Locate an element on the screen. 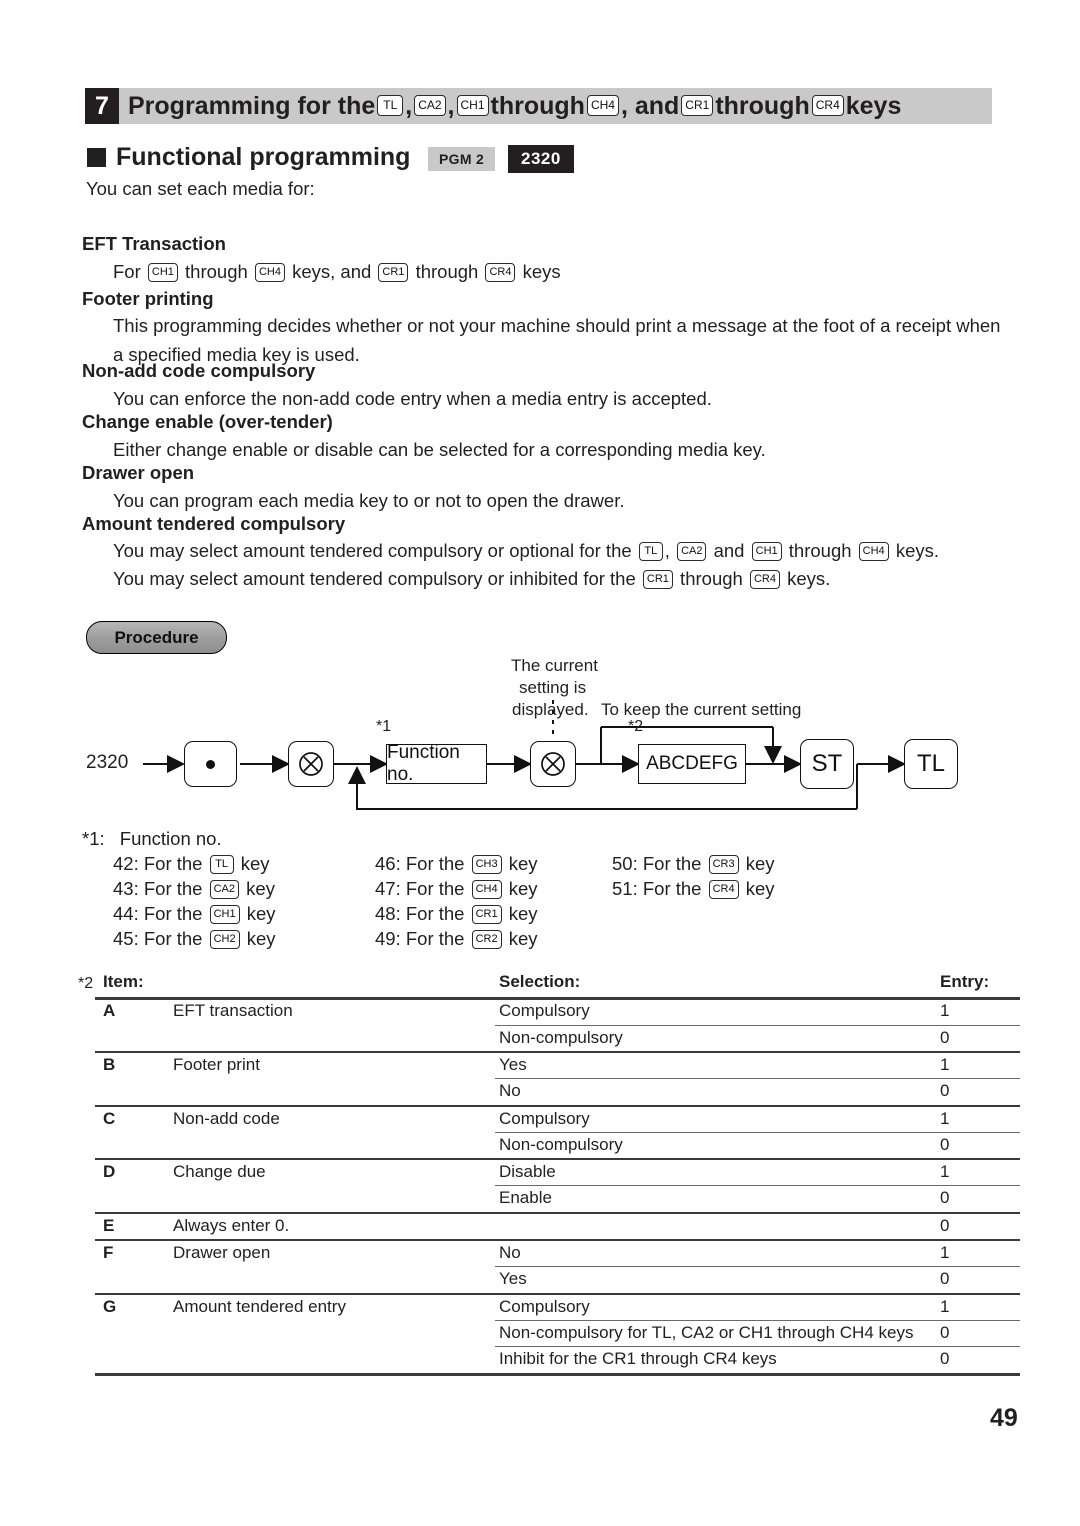 This screenshot has height=1526, width=1080. function-no-box: Function no. is located at coordinates (436, 763).